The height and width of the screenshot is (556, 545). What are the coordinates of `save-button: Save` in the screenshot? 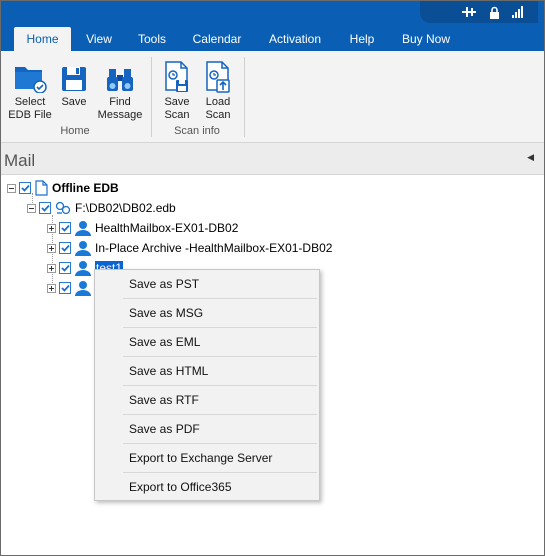 It's located at (74, 84).